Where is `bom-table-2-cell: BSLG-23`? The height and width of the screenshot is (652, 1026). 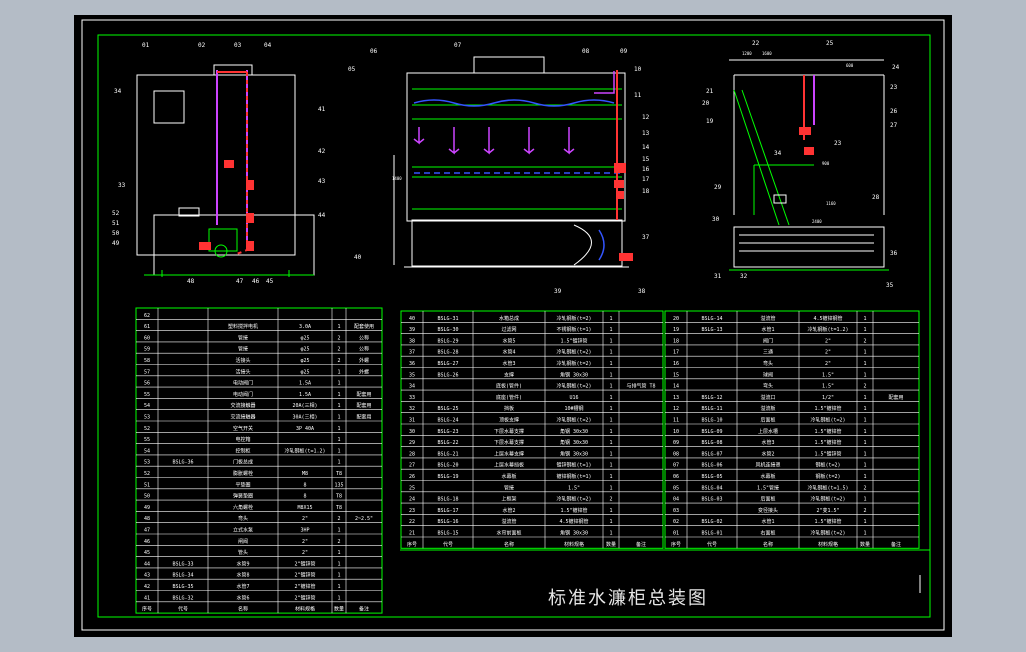
bom-table-2-cell: BSLG-23 is located at coordinates (447, 432).